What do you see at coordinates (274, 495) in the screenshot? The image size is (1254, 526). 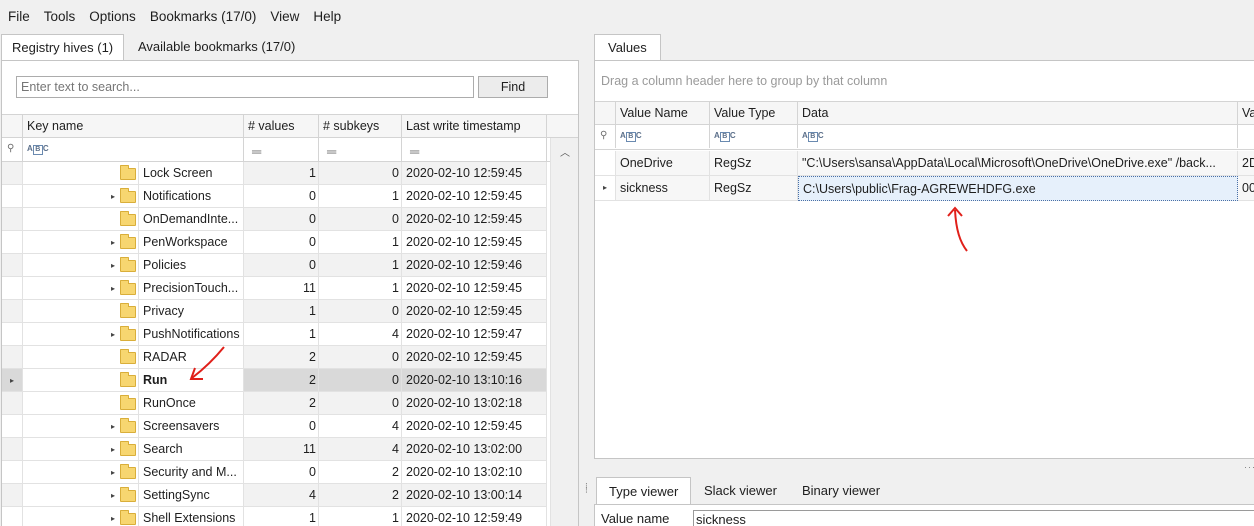 I see `key-row: ▸ SettingSync 4 2 2020-02-10 13:00:14` at bounding box center [274, 495].